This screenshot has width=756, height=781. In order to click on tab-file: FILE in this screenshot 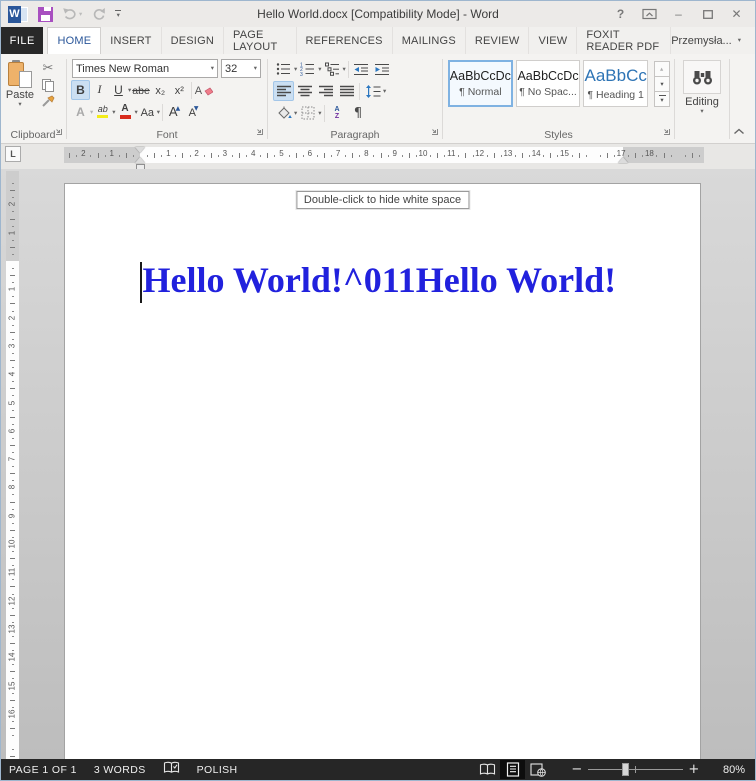, I will do `click(22, 40)`.